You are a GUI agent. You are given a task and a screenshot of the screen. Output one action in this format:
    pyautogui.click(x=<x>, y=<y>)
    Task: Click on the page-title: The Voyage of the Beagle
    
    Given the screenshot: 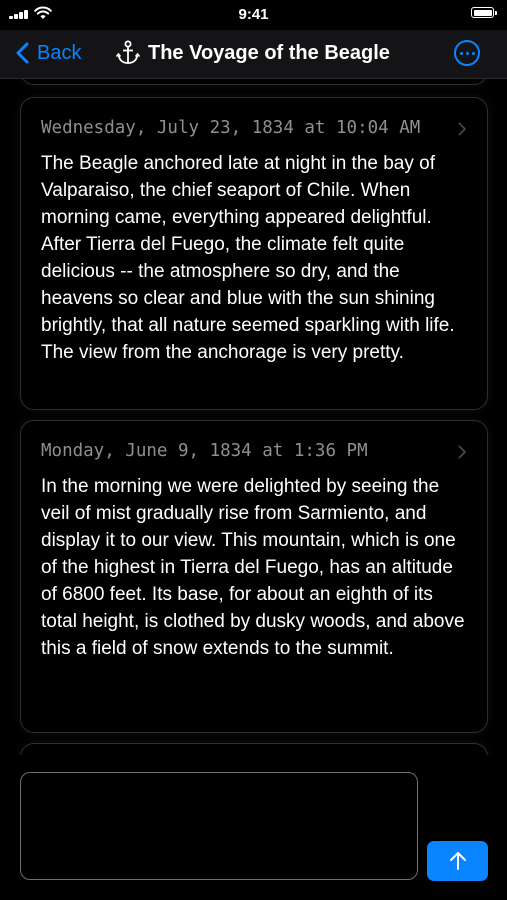 What is the action you would take?
    pyautogui.click(x=253, y=53)
    